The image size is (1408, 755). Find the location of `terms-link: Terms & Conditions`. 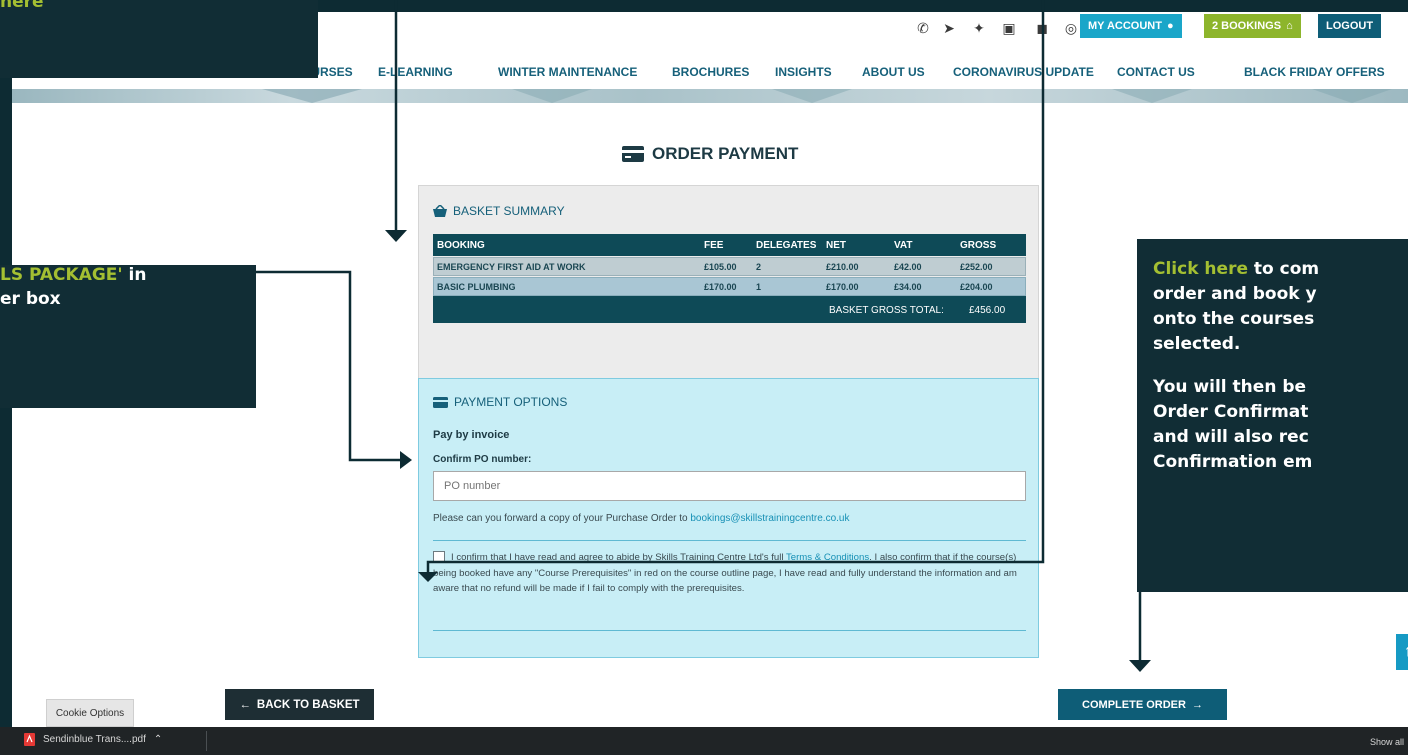

terms-link: Terms & Conditions is located at coordinates (827, 557).